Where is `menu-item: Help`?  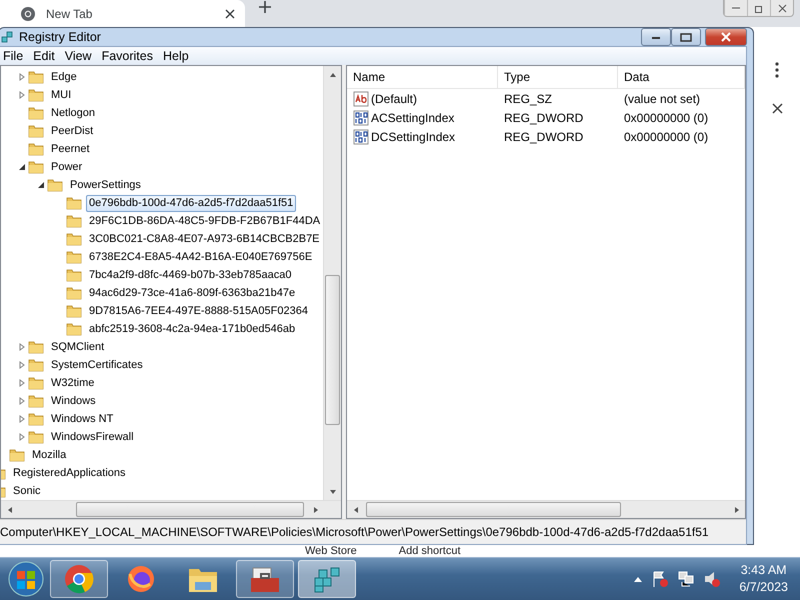
menu-item: Help is located at coordinates (178, 56).